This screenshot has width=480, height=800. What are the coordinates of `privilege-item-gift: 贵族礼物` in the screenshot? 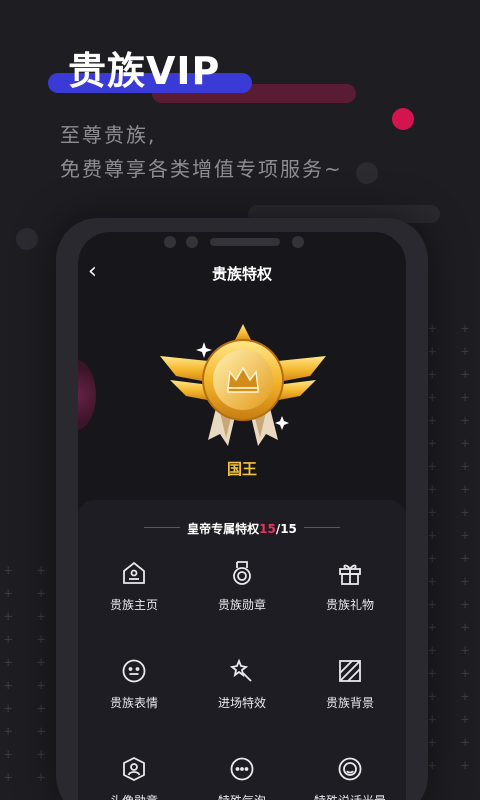 It's located at (350, 586).